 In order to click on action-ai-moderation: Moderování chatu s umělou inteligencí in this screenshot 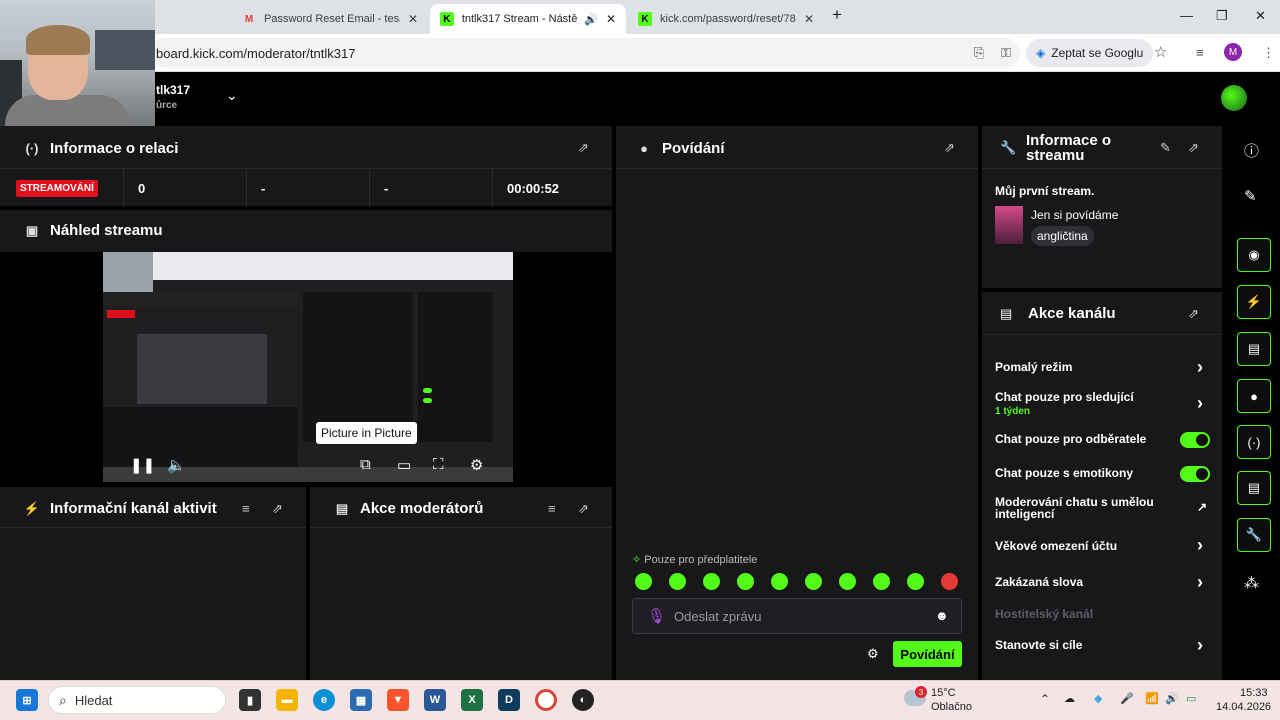, I will do `click(1080, 508)`.